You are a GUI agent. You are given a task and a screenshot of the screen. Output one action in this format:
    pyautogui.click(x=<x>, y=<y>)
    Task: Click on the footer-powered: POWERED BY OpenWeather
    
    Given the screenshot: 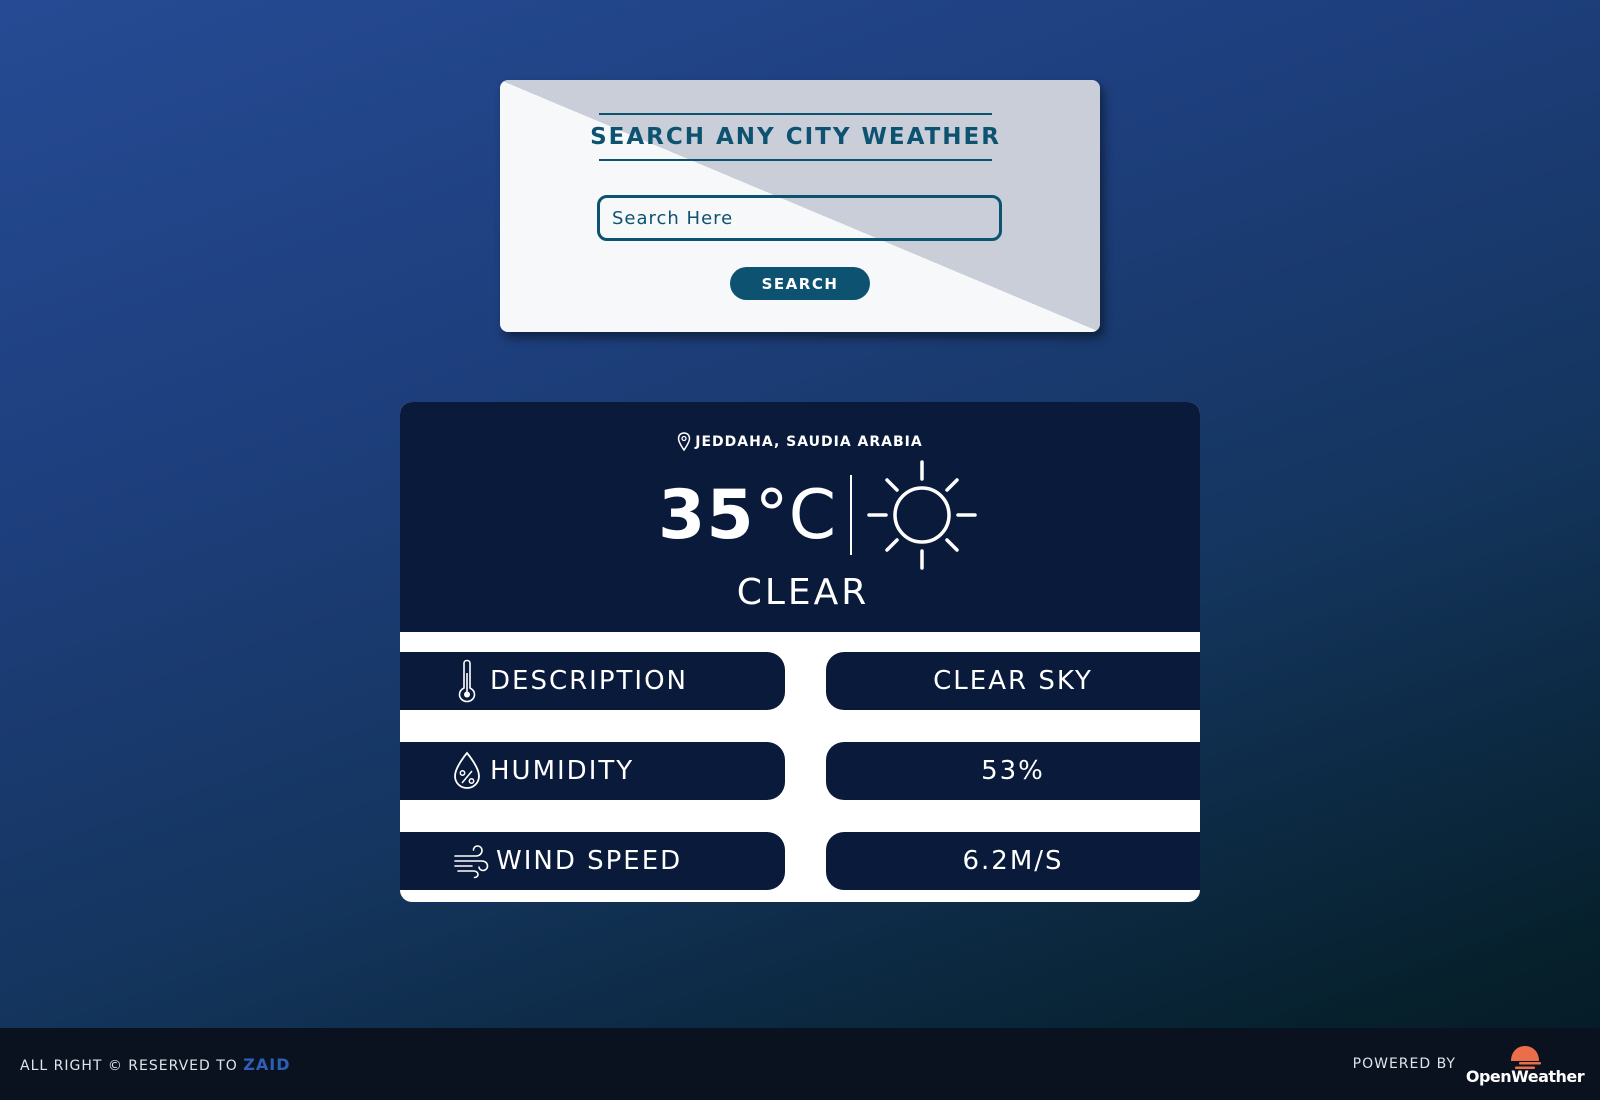 What is the action you would take?
    pyautogui.click(x=1468, y=1064)
    